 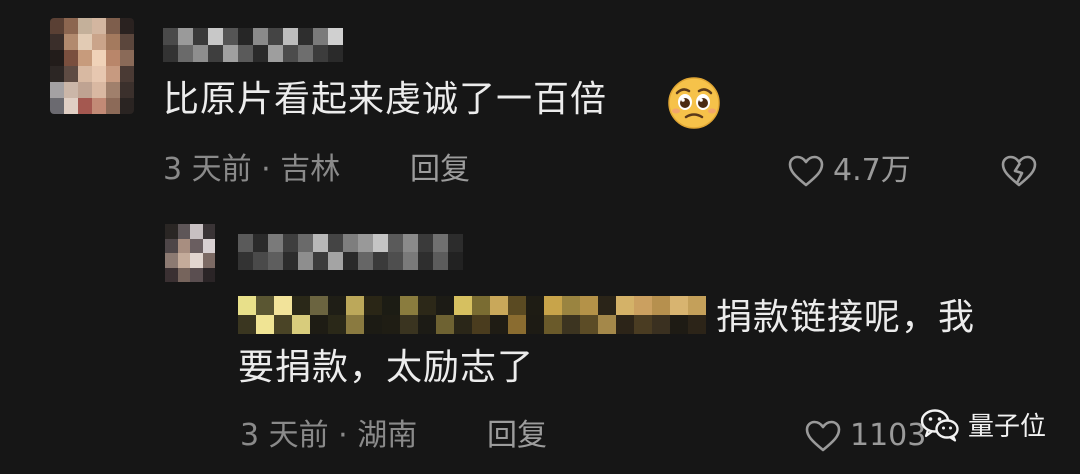 What do you see at coordinates (694, 103) in the screenshot?
I see `pleading-face-emoji-icon` at bounding box center [694, 103].